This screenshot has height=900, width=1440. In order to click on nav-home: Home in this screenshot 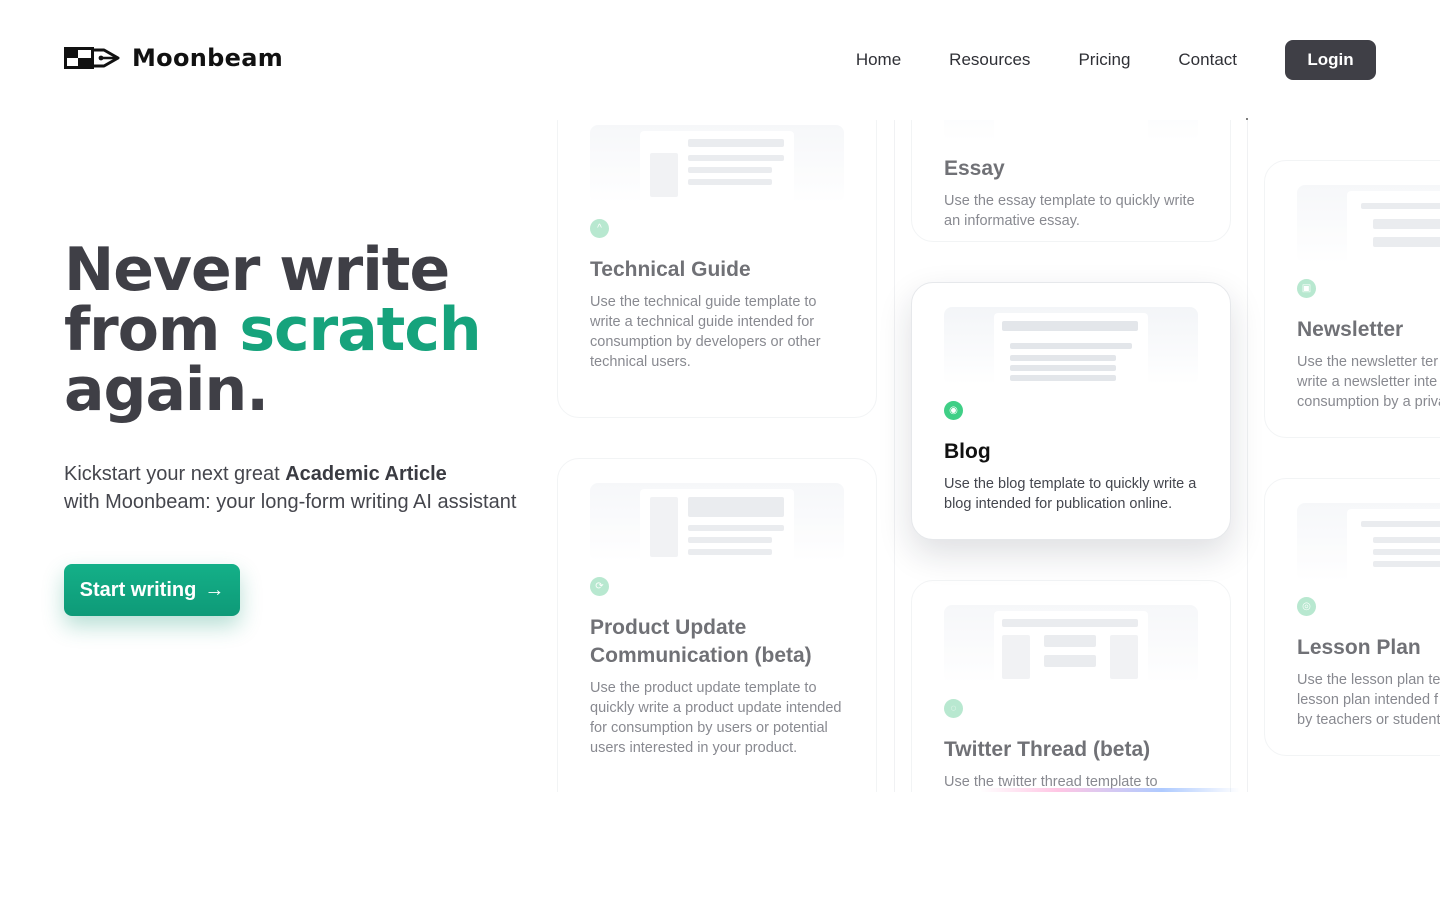, I will do `click(878, 60)`.